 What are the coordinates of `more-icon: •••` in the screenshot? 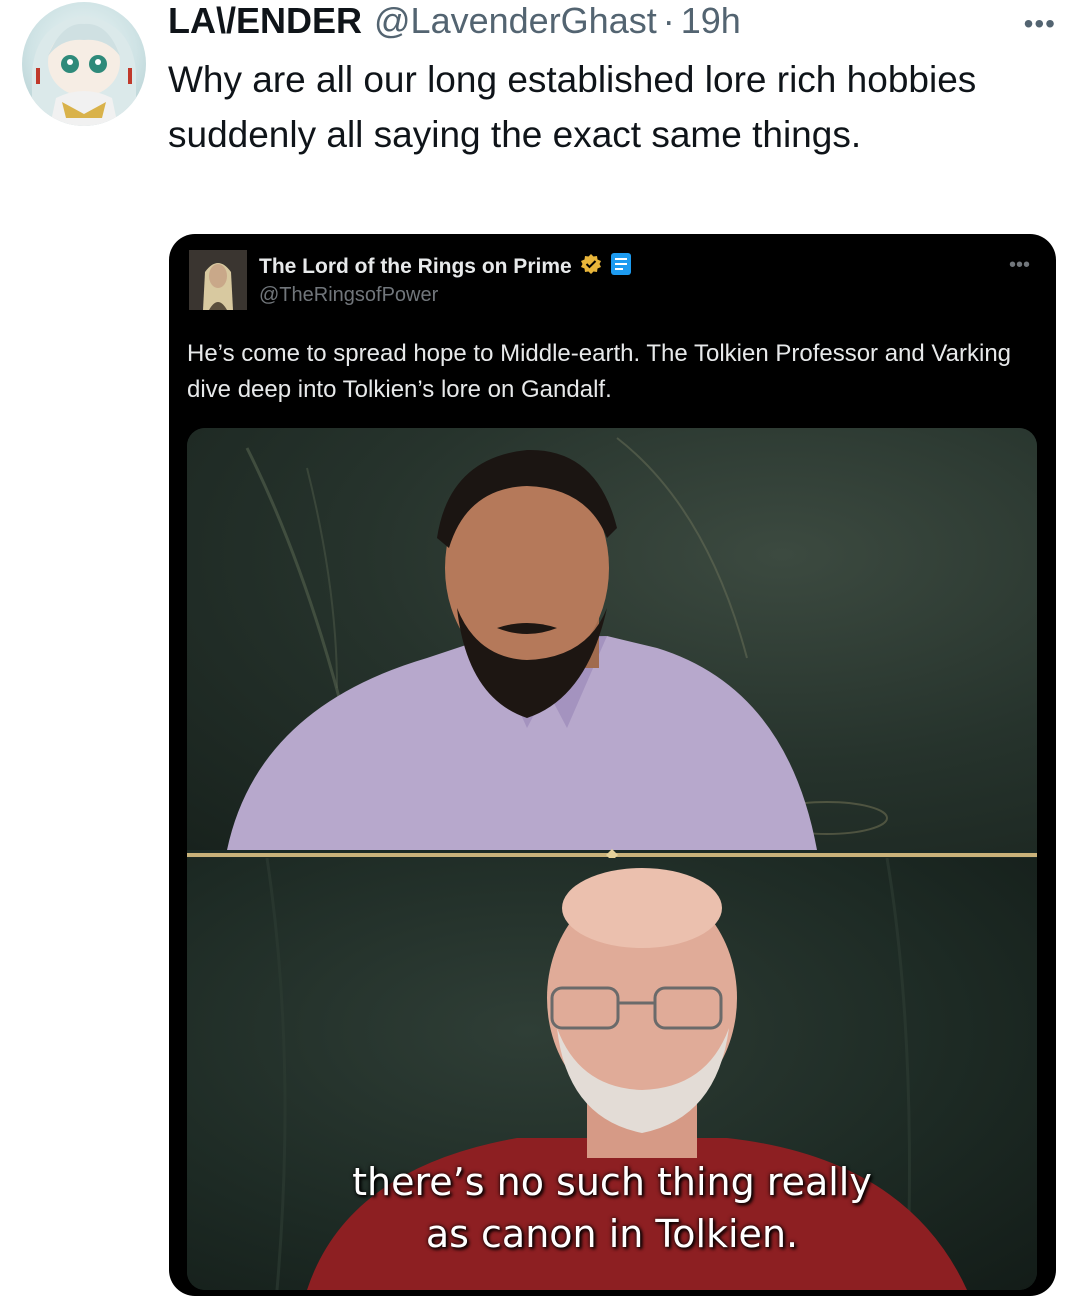 It's located at (1040, 24).